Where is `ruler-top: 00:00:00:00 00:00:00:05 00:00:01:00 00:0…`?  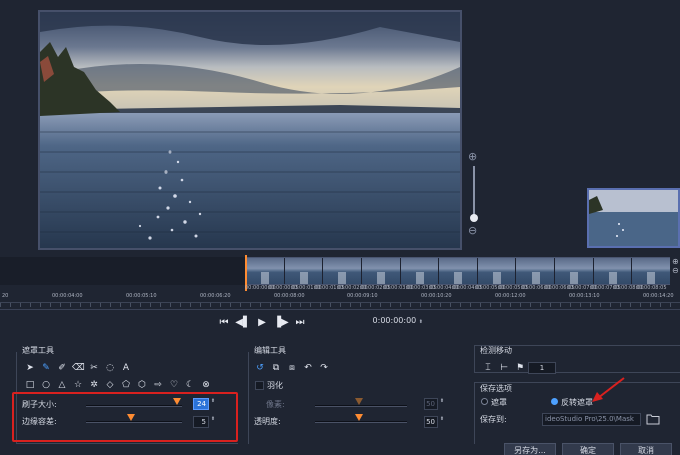 ruler-top: 00:00:00:00 00:00:00:05 00:00:01:00 00:0… is located at coordinates (457, 289).